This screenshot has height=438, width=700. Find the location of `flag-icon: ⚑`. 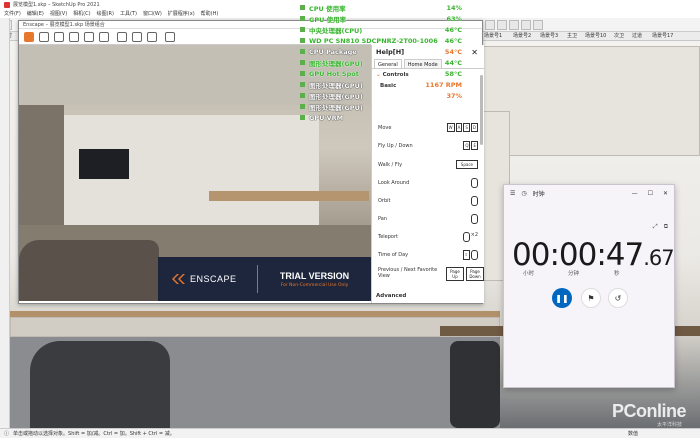

flag-icon: ⚑ is located at coordinates (591, 298).